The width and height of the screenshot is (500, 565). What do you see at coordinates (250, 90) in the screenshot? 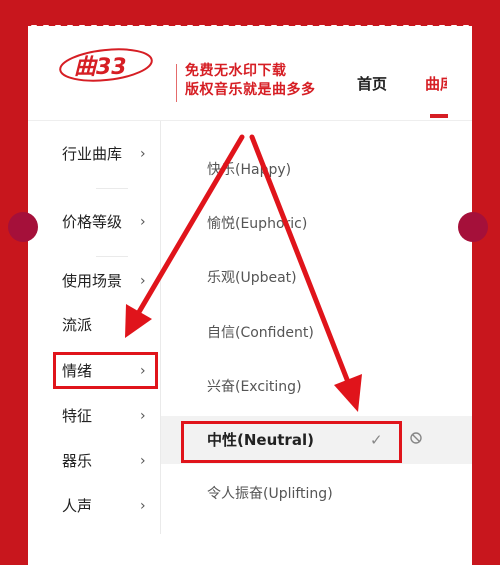
I see `slogan-line-2: 版权音乐就是曲多多` at bounding box center [250, 90].